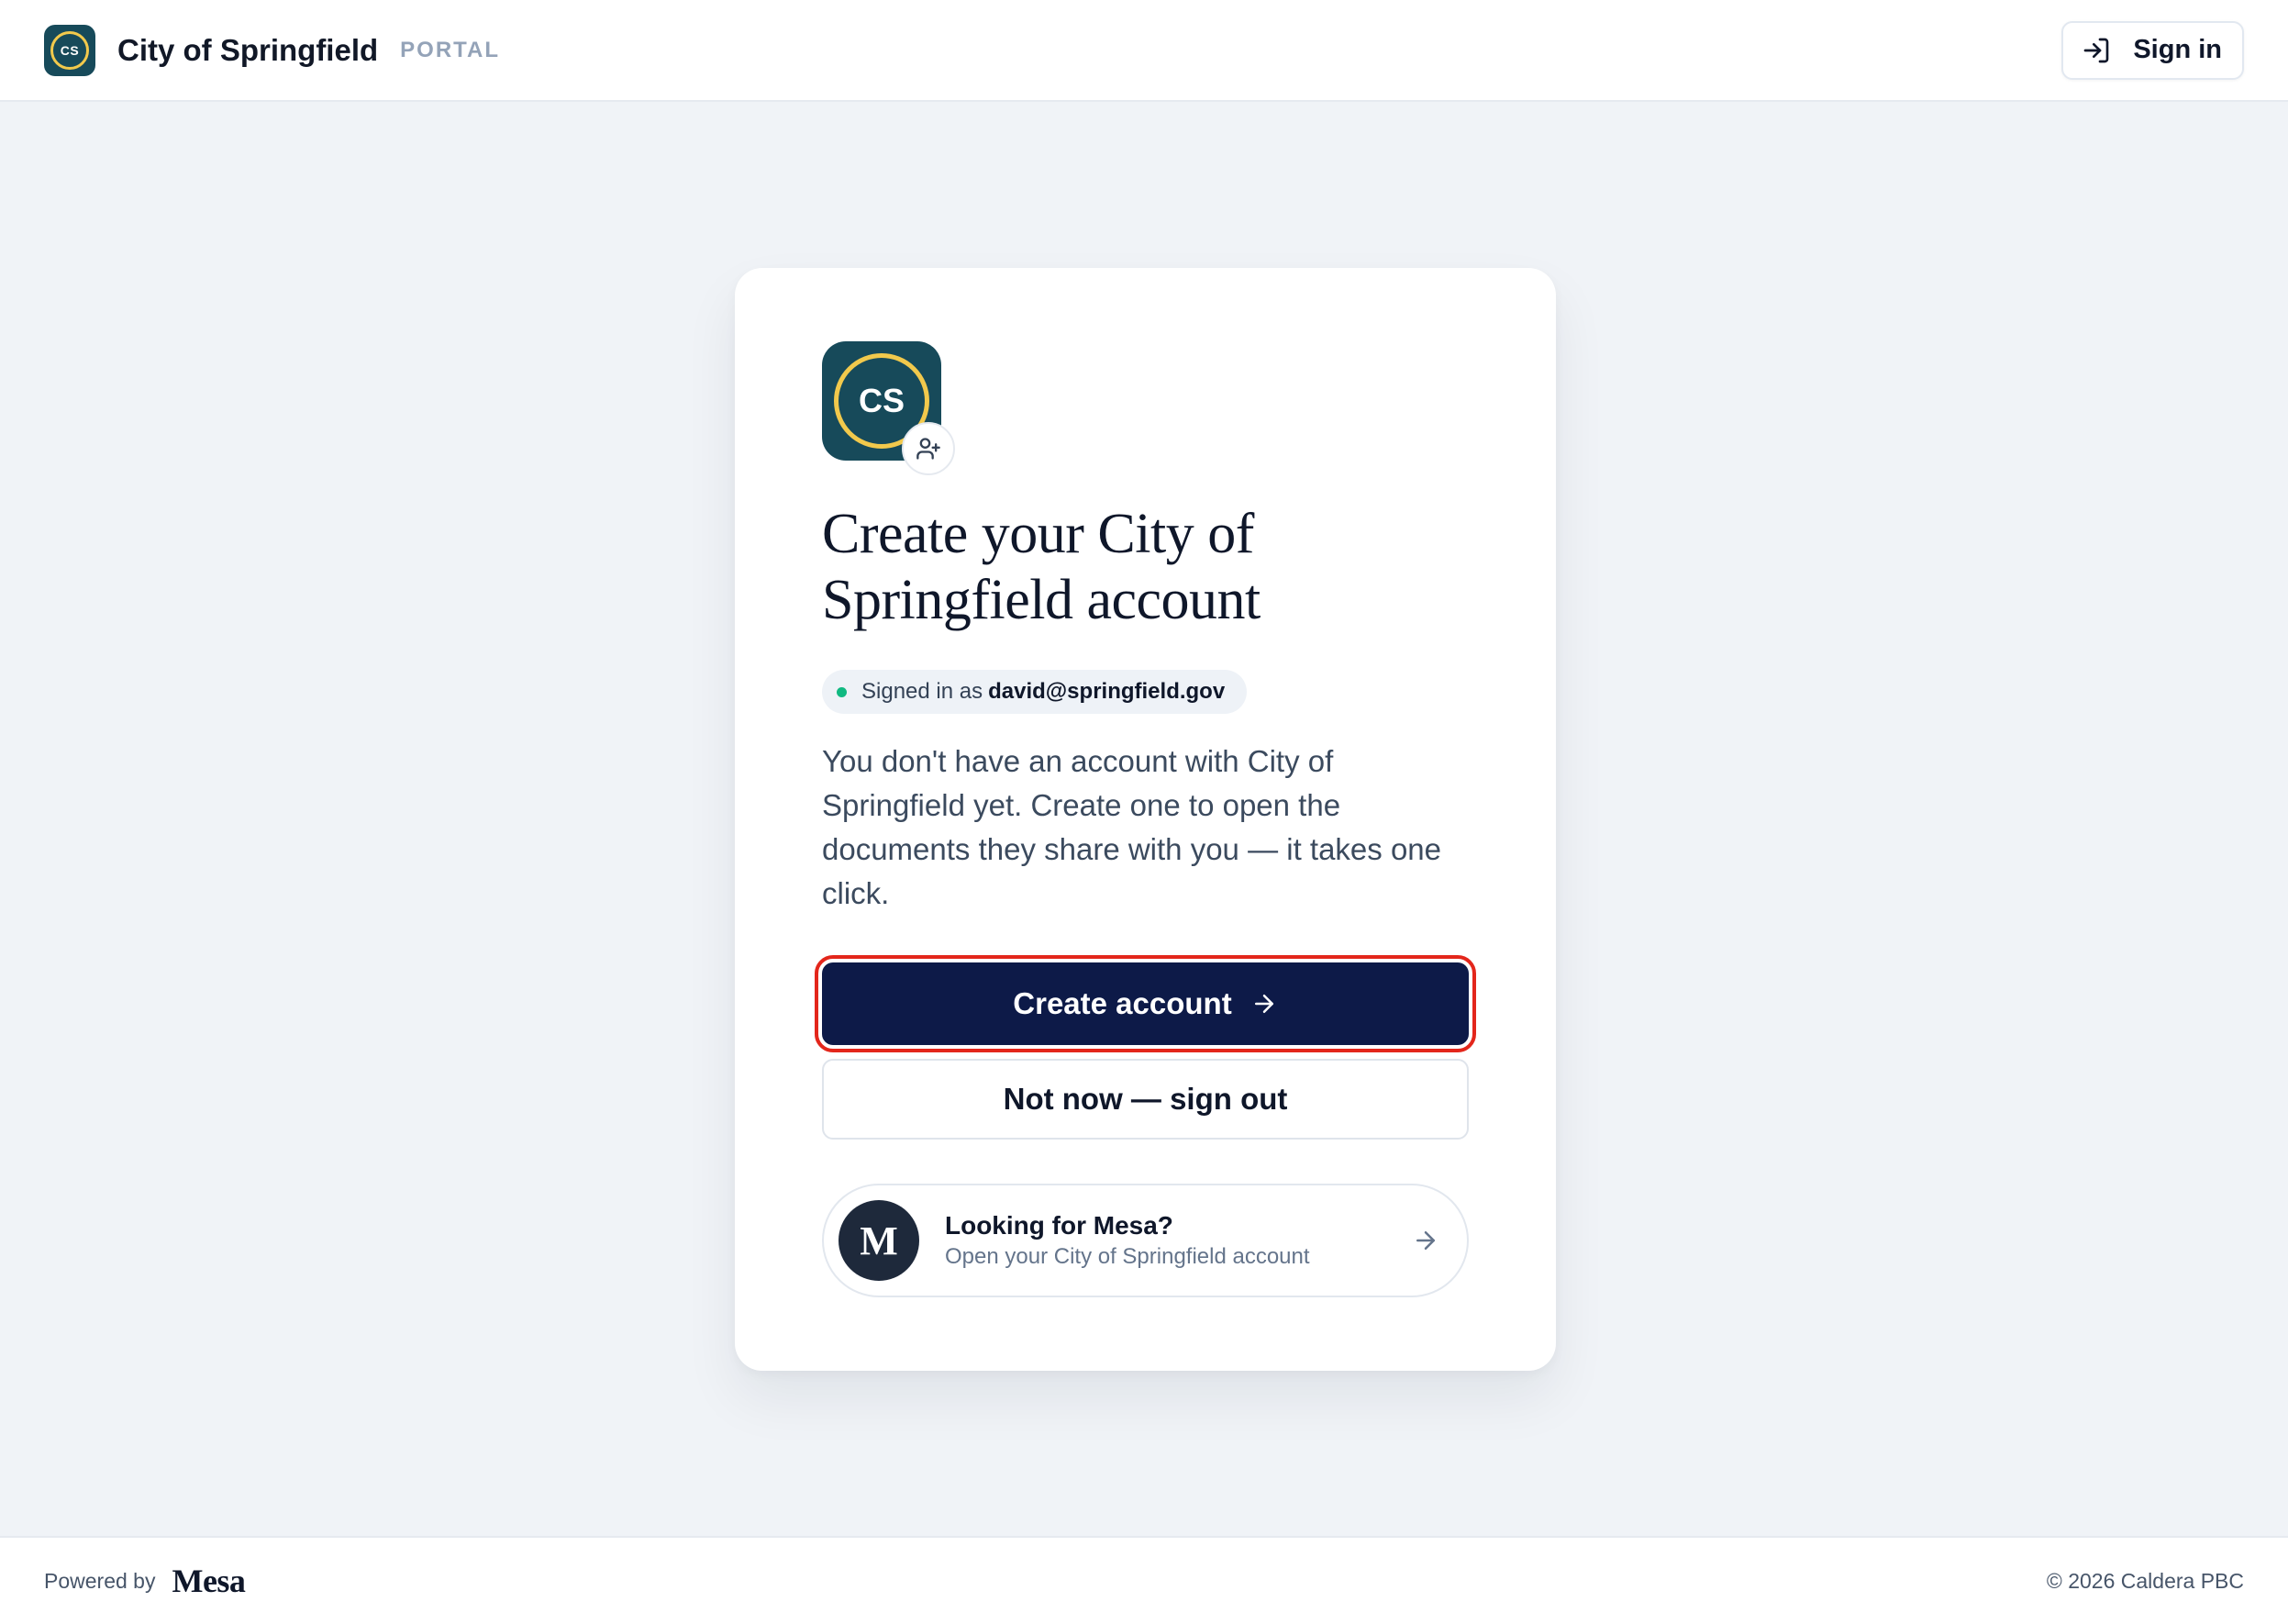 The image size is (2288, 1624). What do you see at coordinates (1144, 51) in the screenshot?
I see `top-bar: CS City of Springfield PORTAL Sign in` at bounding box center [1144, 51].